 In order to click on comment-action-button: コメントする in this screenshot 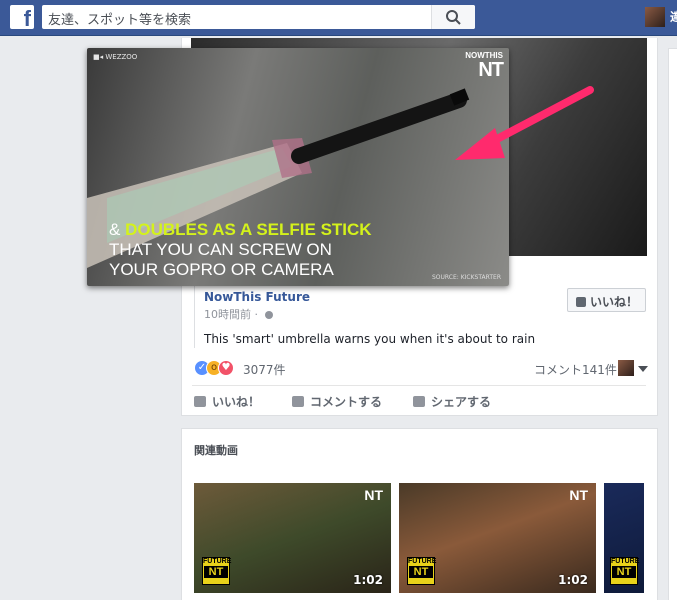, I will do `click(337, 401)`.